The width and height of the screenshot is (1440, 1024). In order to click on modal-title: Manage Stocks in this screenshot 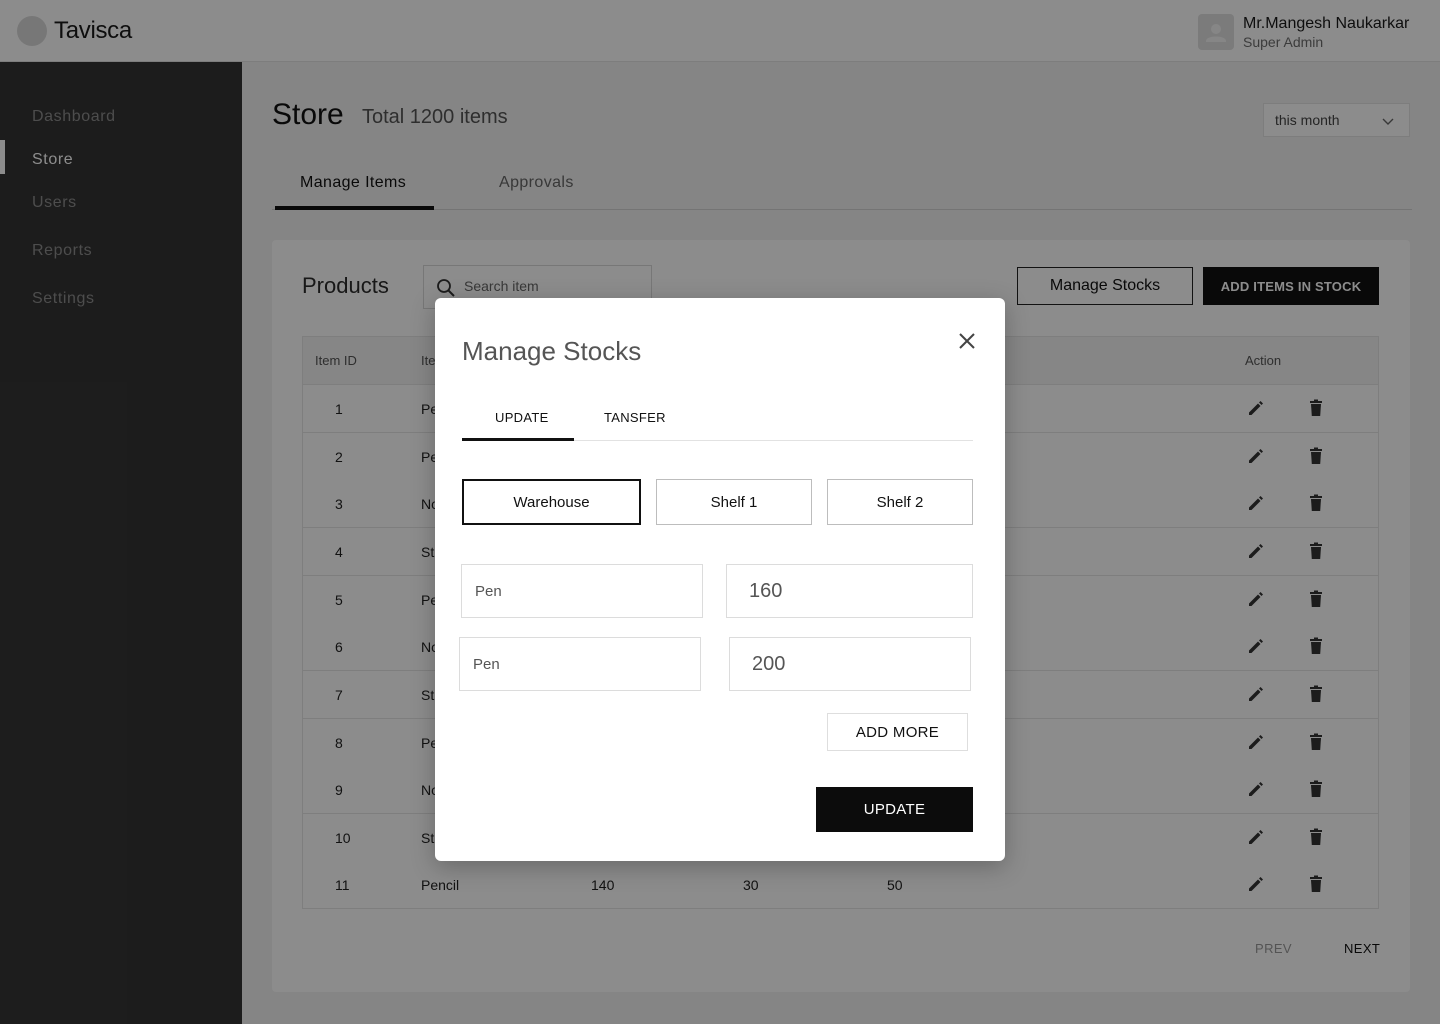, I will do `click(552, 351)`.